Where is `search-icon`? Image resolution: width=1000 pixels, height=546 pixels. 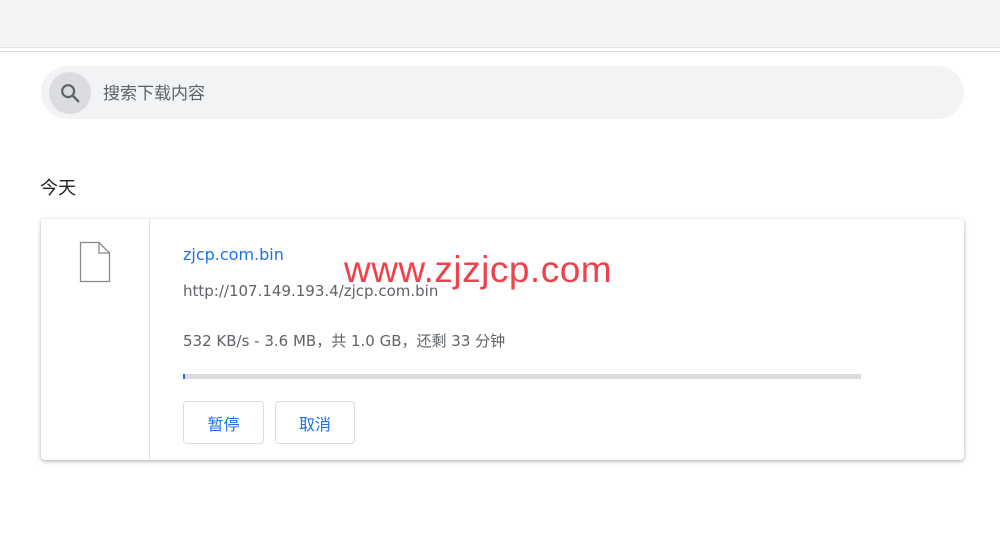 search-icon is located at coordinates (70, 93).